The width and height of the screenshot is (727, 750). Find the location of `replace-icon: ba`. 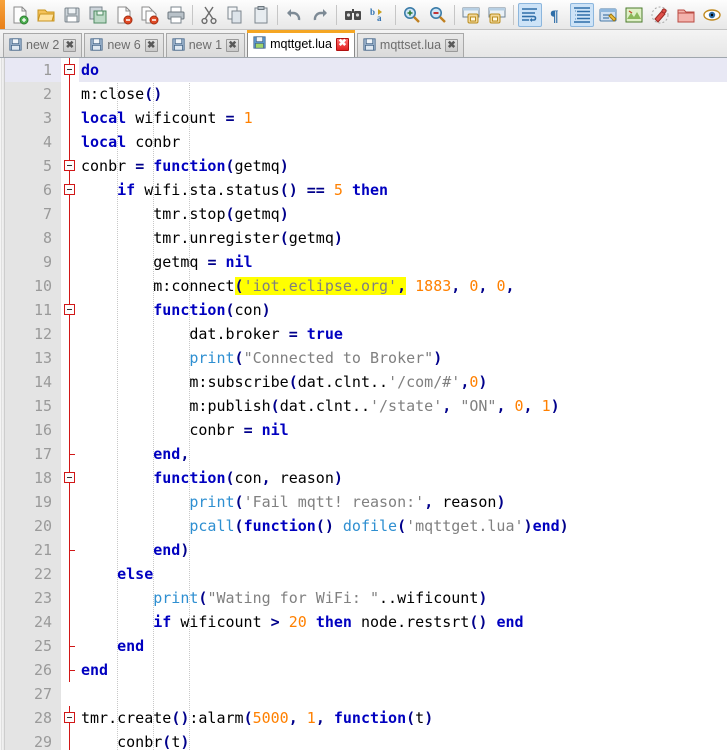

replace-icon: ba is located at coordinates (379, 15).